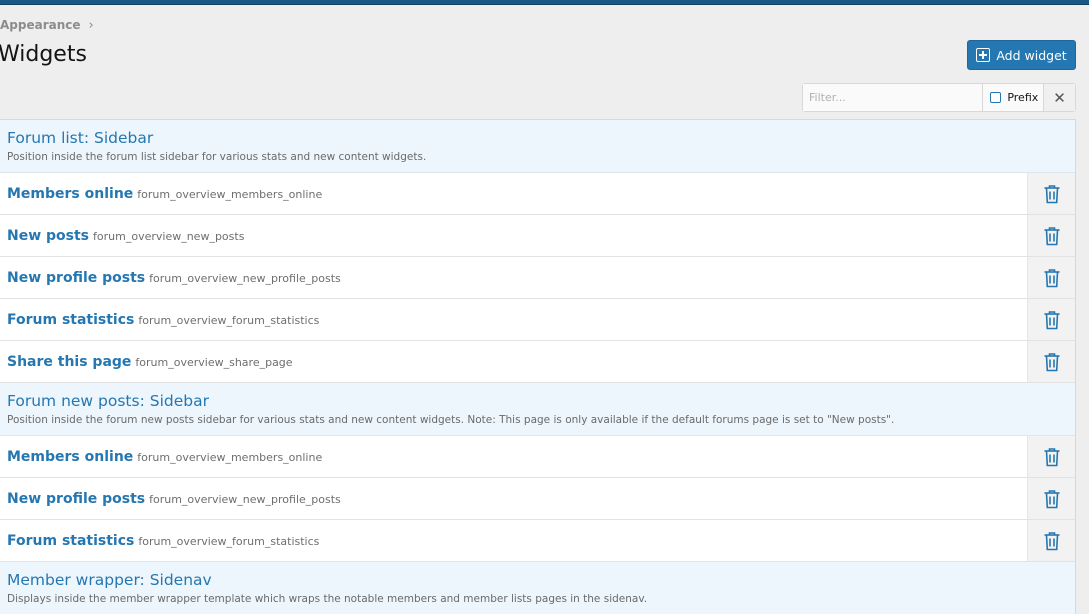  Describe the element at coordinates (214, 362) in the screenshot. I see `widget-key: forum_overview_share_page` at that location.